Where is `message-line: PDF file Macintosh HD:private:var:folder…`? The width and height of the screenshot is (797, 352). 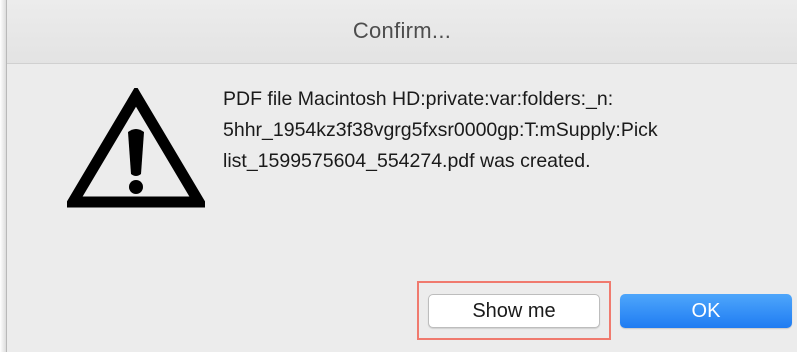
message-line: PDF file Macintosh HD:private:var:folder… is located at coordinates (418, 99).